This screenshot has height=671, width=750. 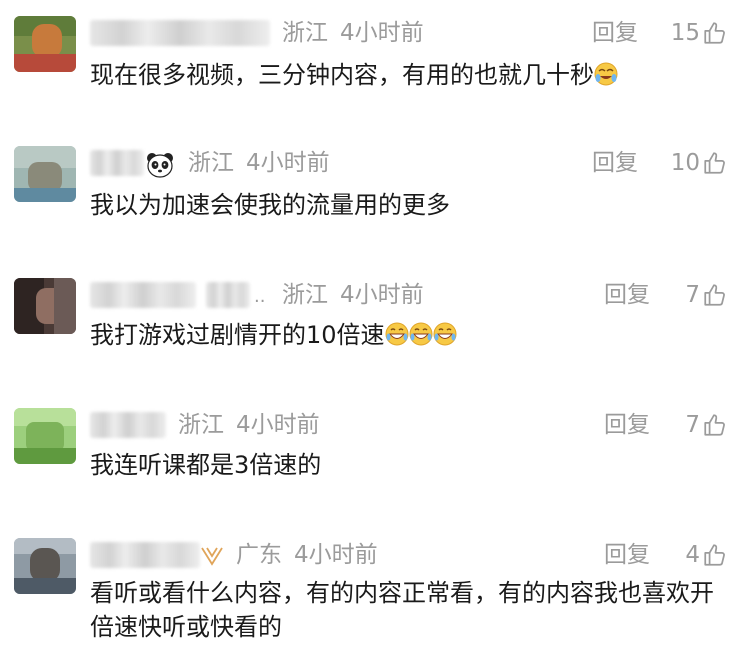 What do you see at coordinates (685, 163) in the screenshot?
I see `like-count: 10` at bounding box center [685, 163].